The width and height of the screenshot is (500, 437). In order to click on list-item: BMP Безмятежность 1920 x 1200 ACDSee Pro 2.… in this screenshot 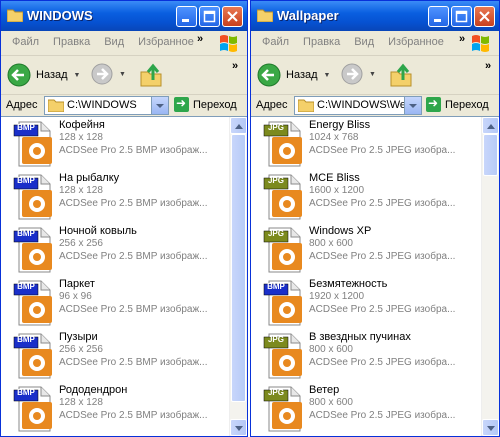, I will do `click(366, 302)`.